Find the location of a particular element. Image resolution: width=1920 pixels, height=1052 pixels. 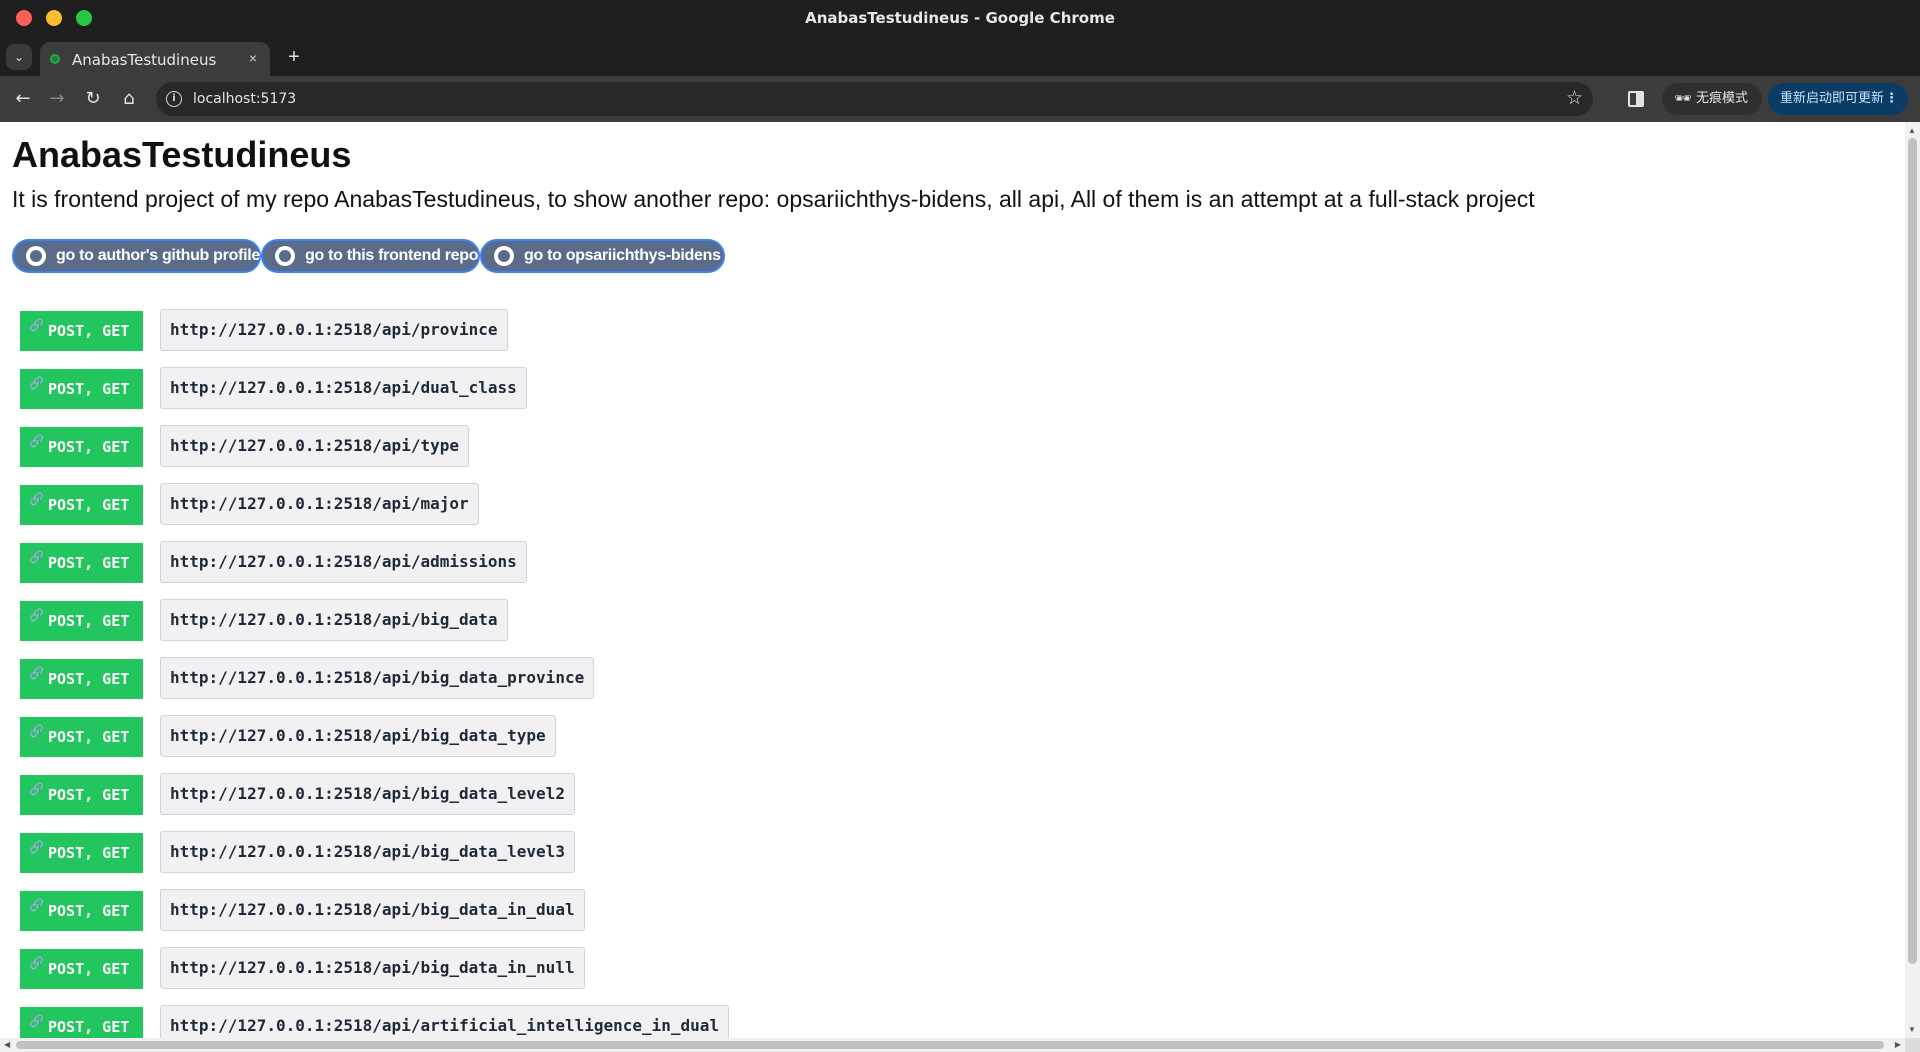

tab-close-icon: × is located at coordinates (253, 58).